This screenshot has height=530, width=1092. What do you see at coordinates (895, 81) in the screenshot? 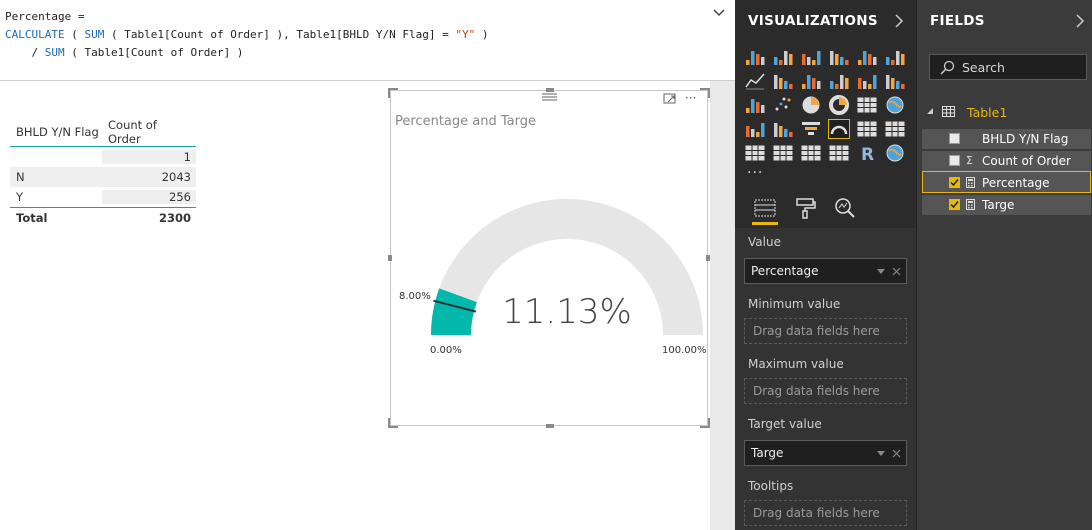
I see `ribbon-icon` at bounding box center [895, 81].